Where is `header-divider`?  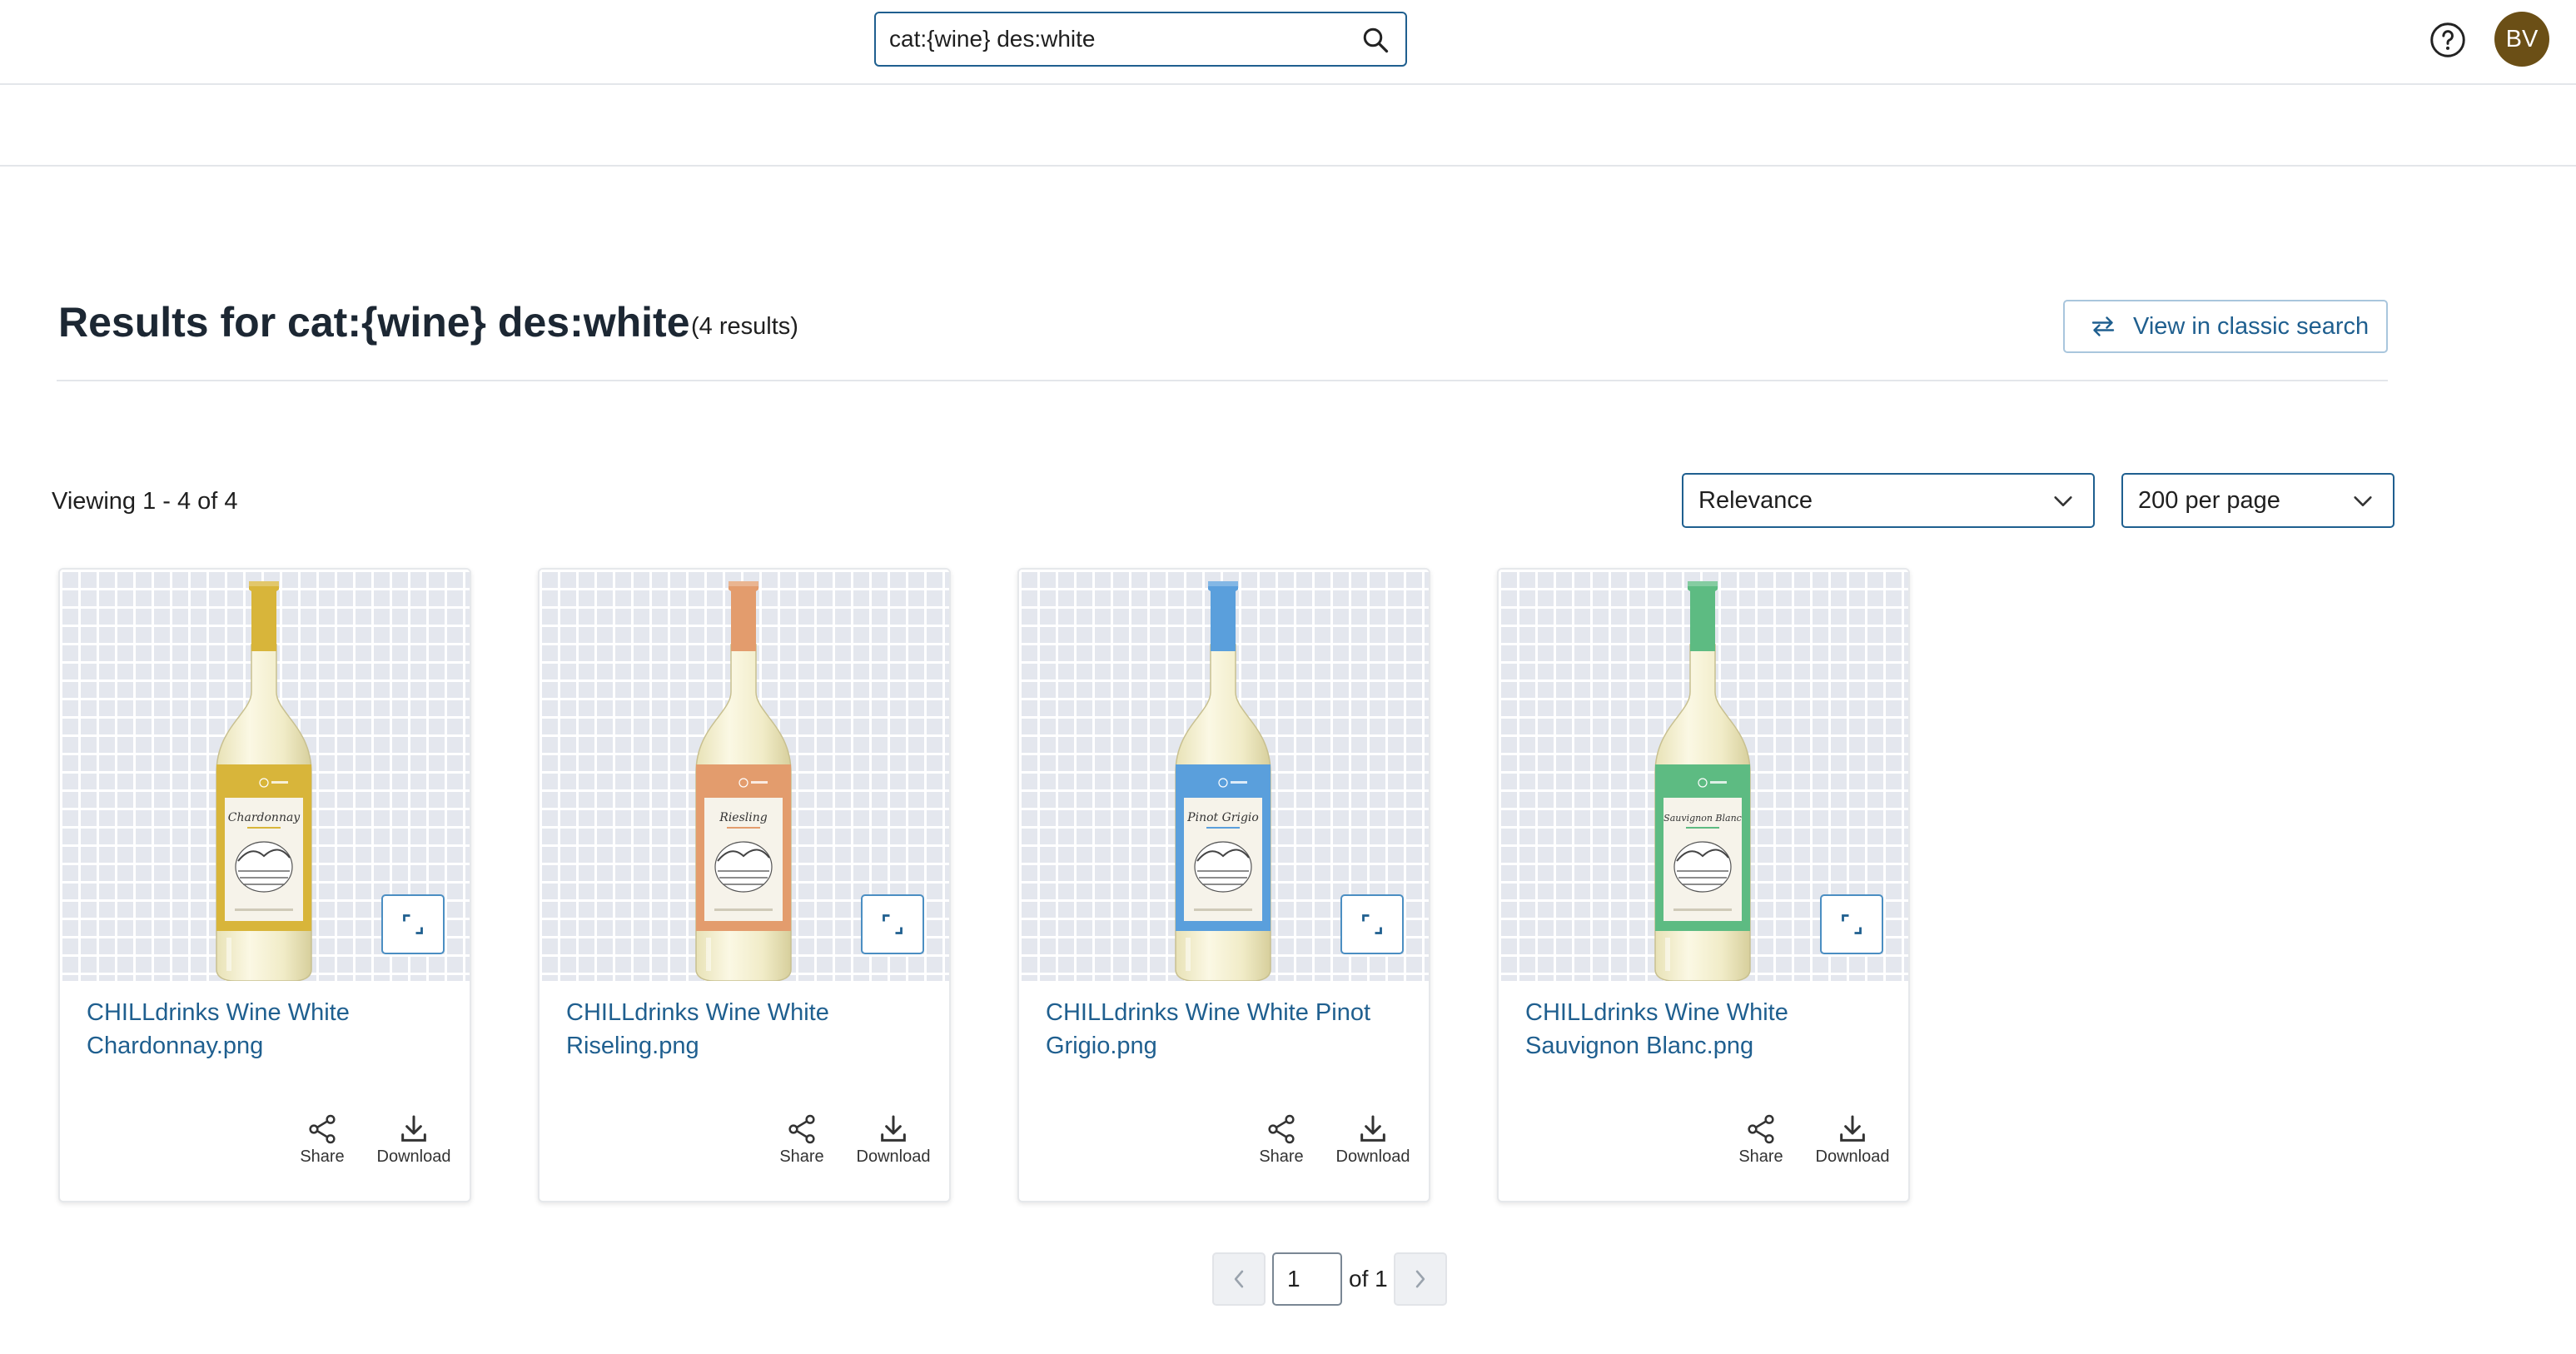
header-divider is located at coordinates (1222, 381).